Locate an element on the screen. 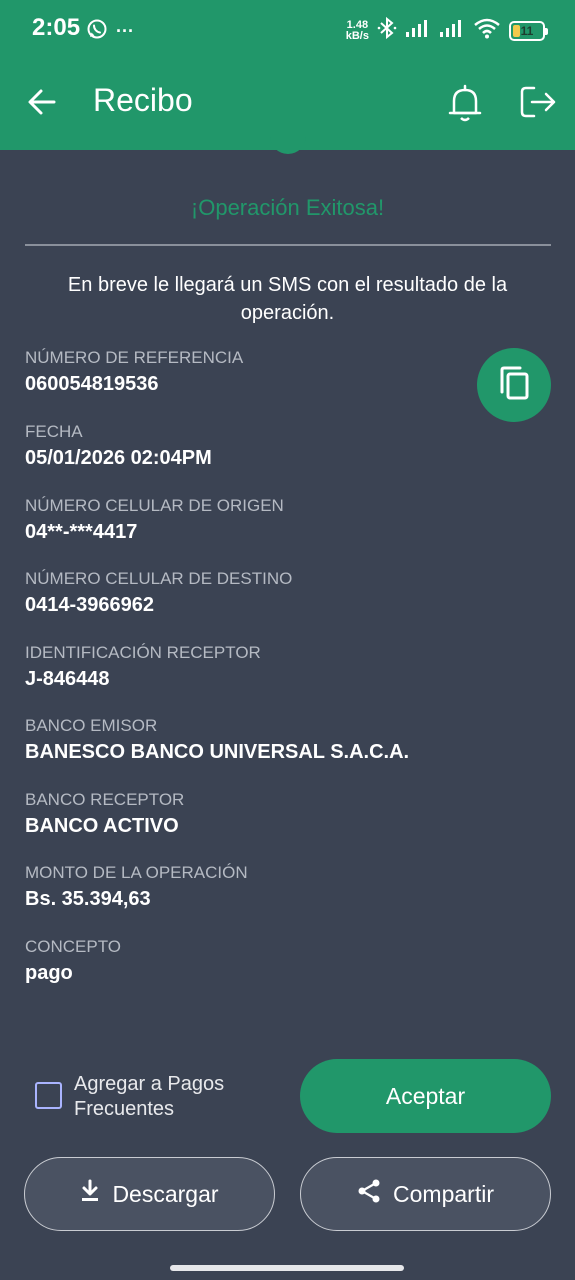  share-button: Compartir is located at coordinates (425, 1194).